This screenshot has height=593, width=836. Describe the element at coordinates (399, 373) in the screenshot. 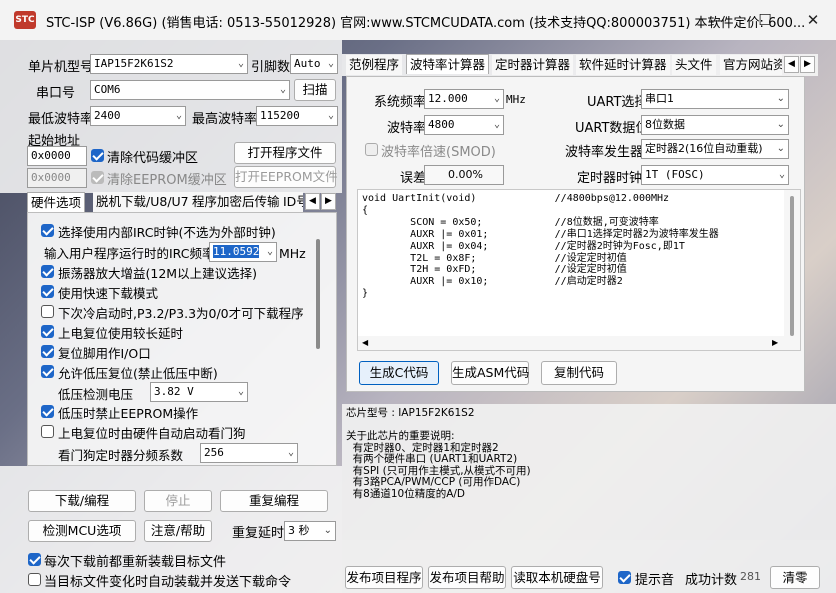

I see `generate-c-button: 生成C代码` at that location.